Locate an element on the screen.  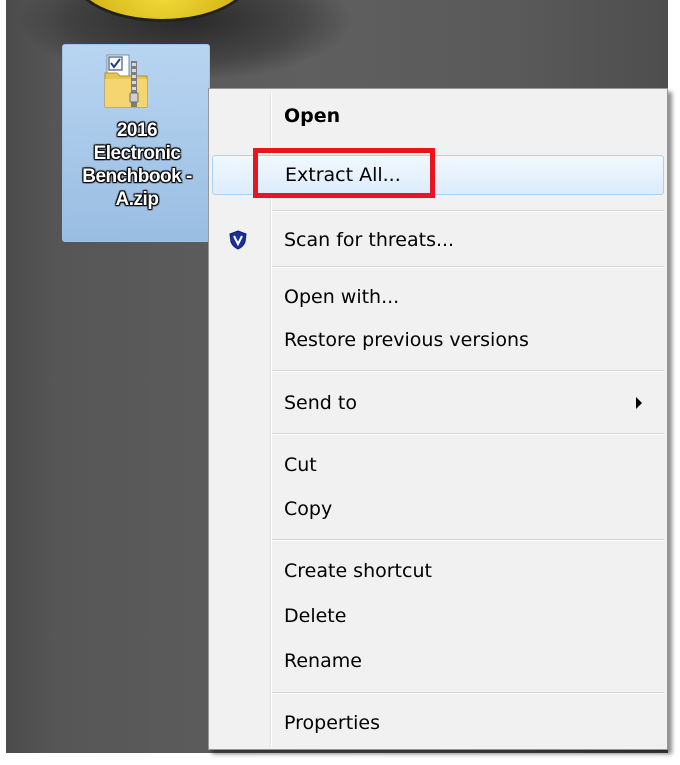
menu-item-create-shortcut: Create shortcut is located at coordinates (438, 571).